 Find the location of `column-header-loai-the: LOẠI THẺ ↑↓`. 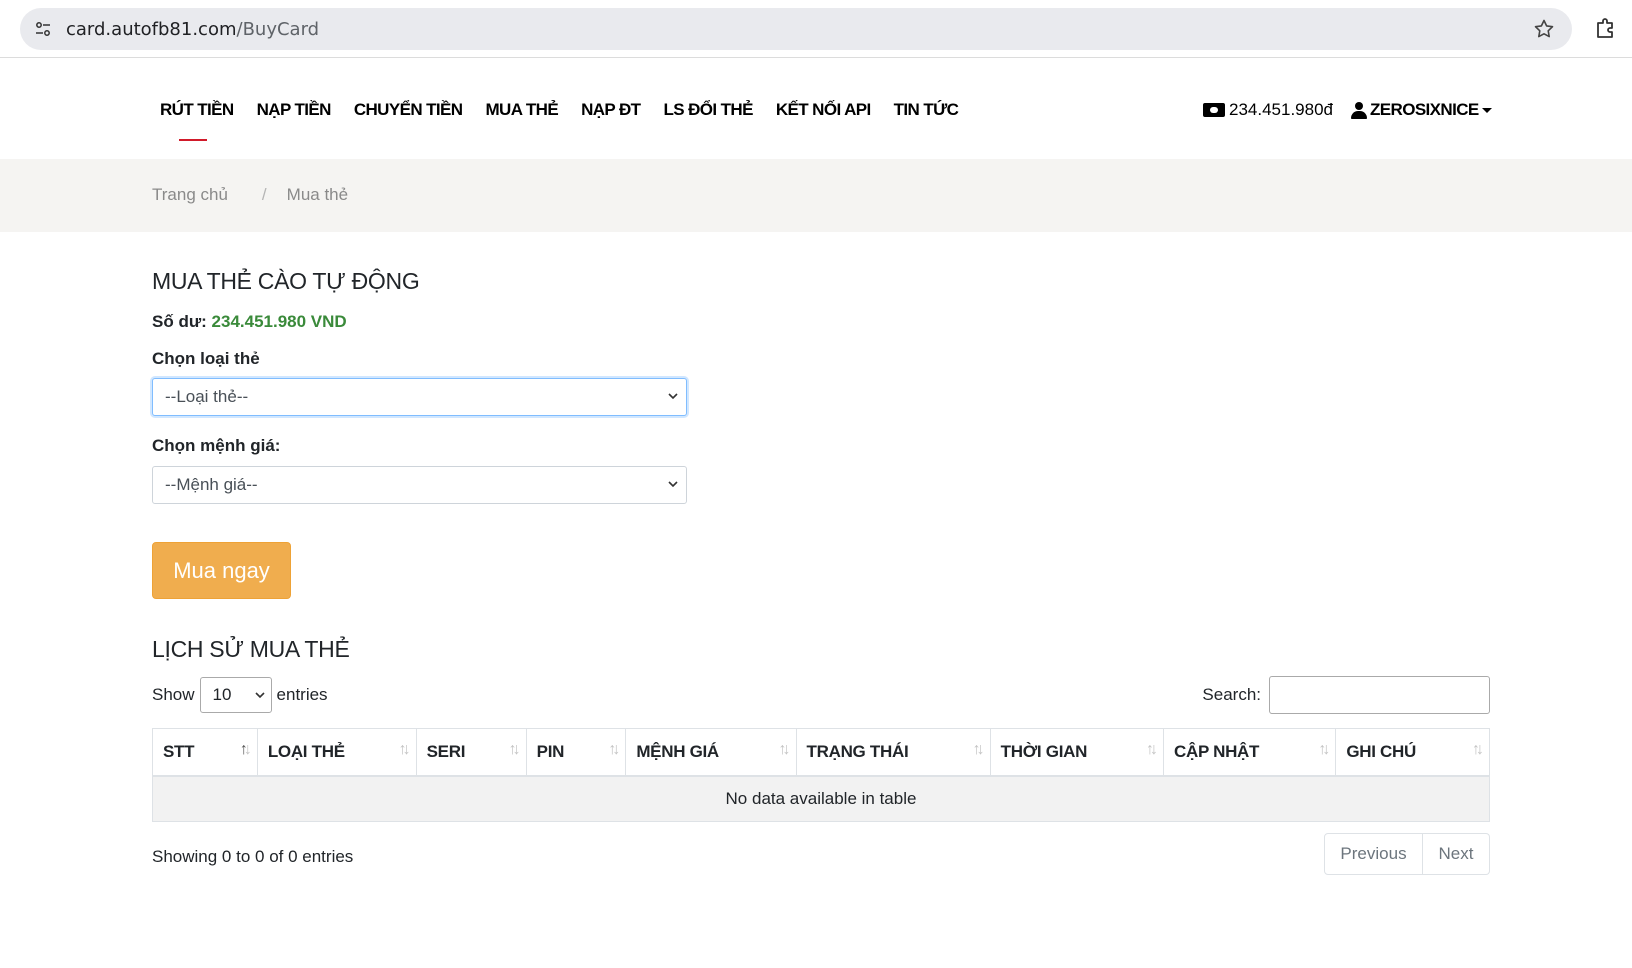

column-header-loai-the: LOẠI THẺ ↑↓ is located at coordinates (336, 752).